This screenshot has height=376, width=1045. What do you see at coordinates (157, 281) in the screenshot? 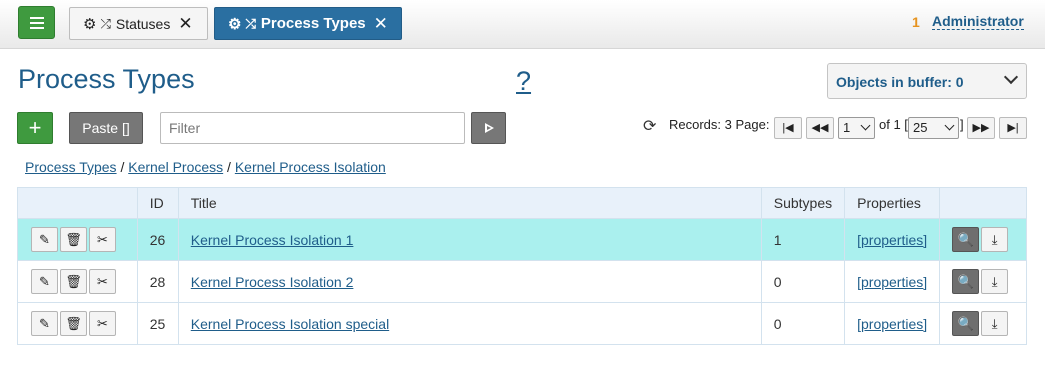
I see `cell-id: 28` at bounding box center [157, 281].